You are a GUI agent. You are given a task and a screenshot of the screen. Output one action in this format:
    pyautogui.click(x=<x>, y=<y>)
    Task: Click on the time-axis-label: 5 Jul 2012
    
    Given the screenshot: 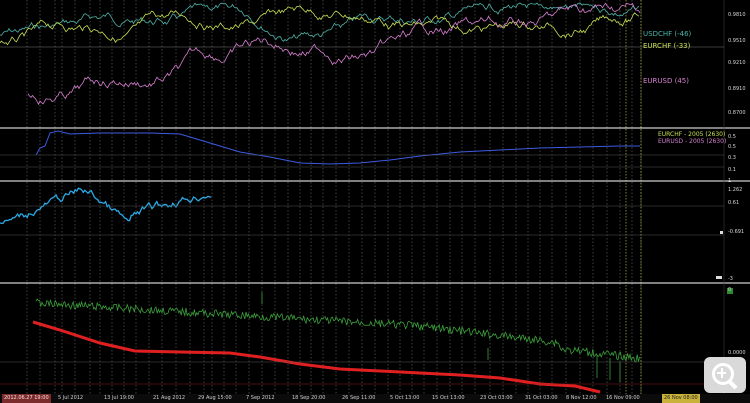 What is the action you would take?
    pyautogui.click(x=71, y=398)
    